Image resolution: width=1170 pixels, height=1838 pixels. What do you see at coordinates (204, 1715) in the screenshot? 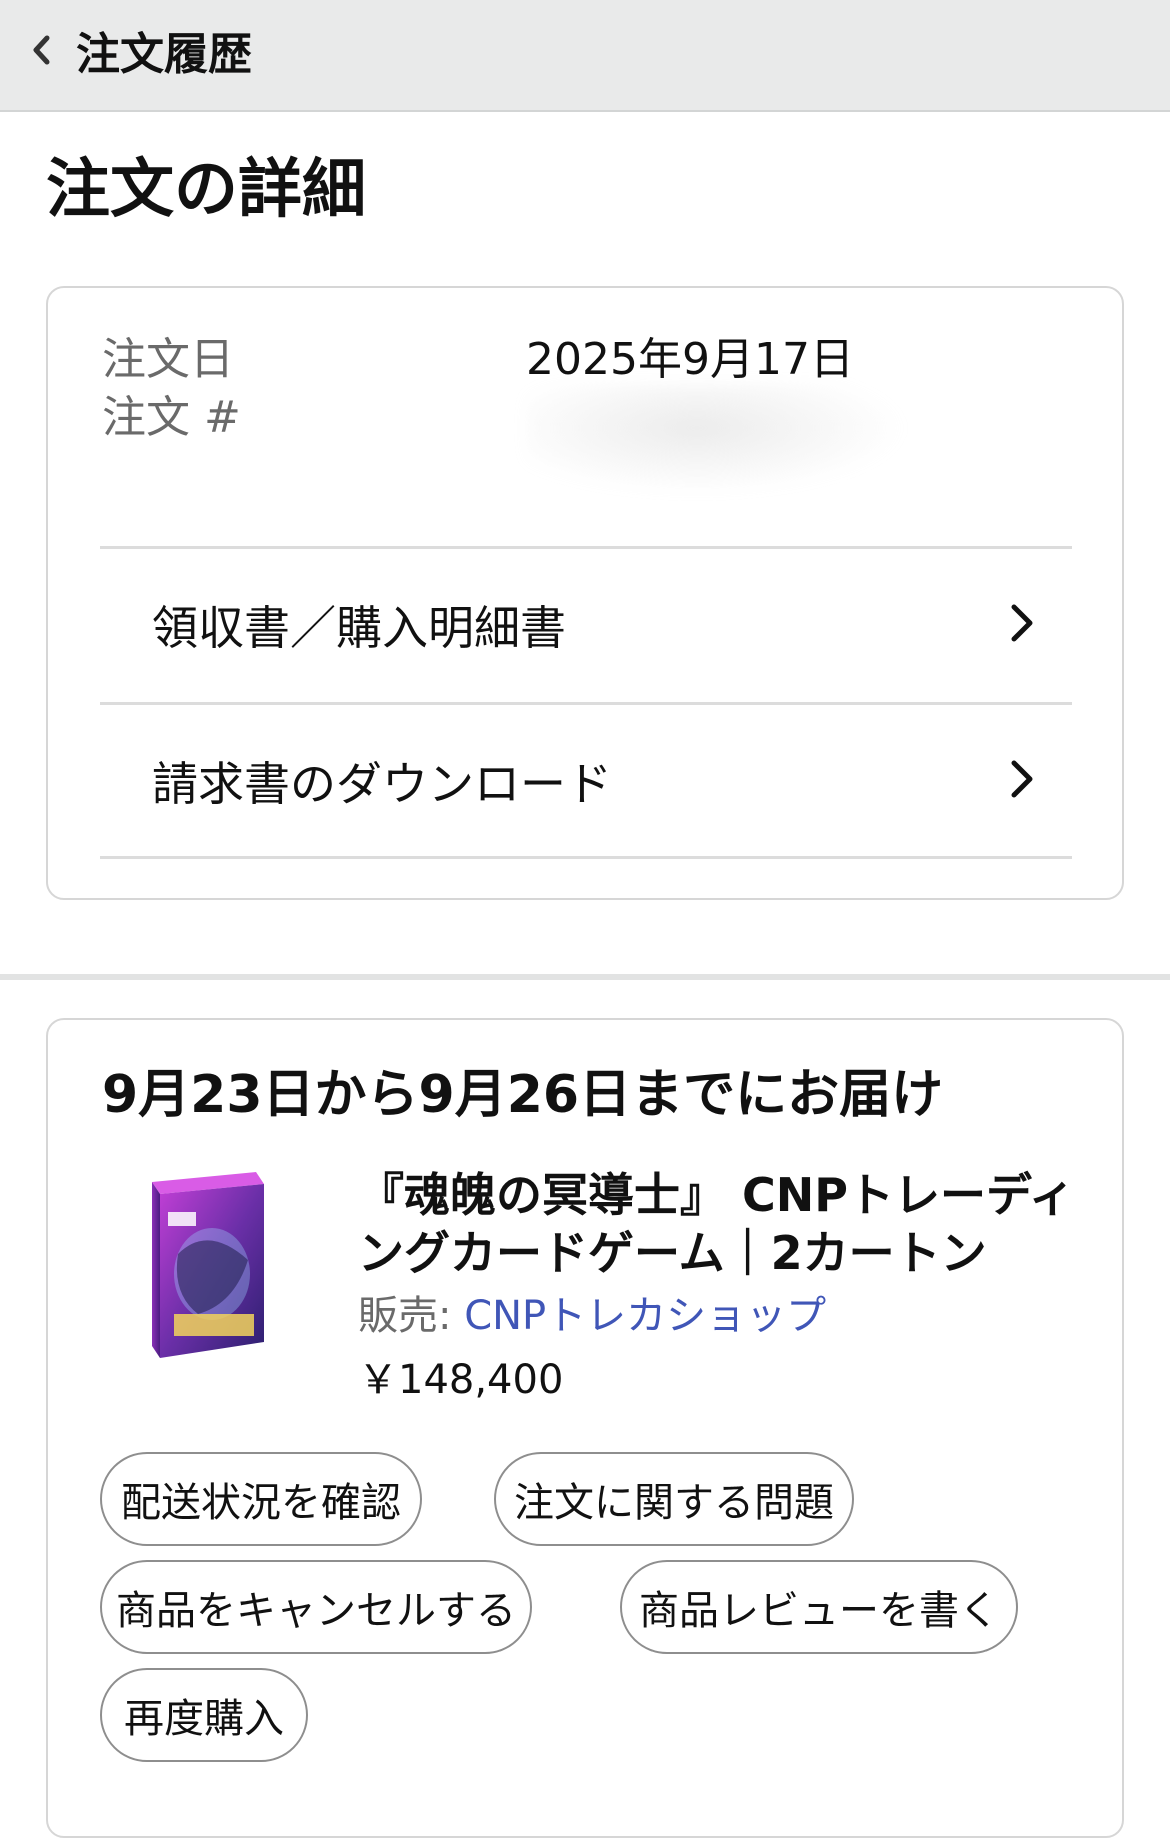
I see `buy-again-button: 再度購入` at bounding box center [204, 1715].